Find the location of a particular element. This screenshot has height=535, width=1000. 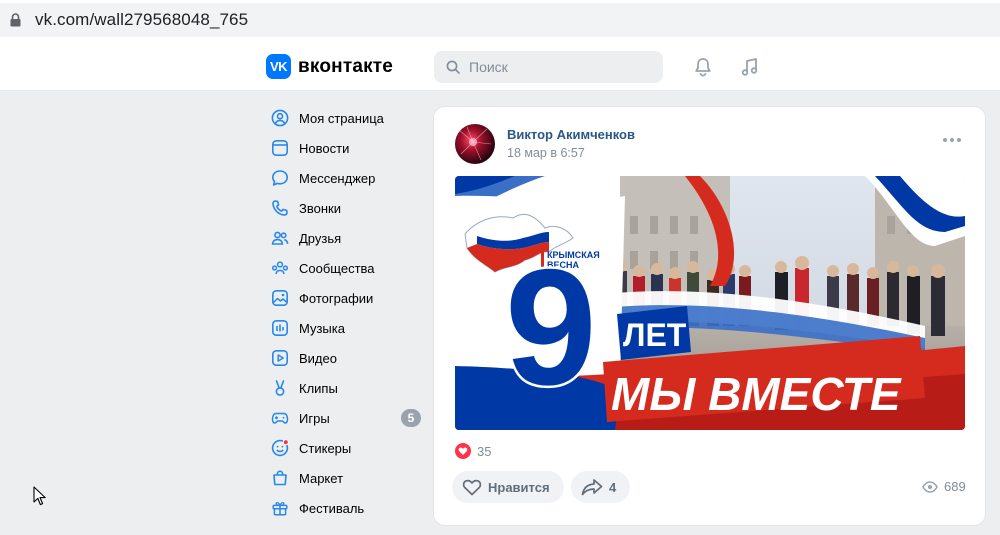

nav-item-news: Новости is located at coordinates (342, 148).